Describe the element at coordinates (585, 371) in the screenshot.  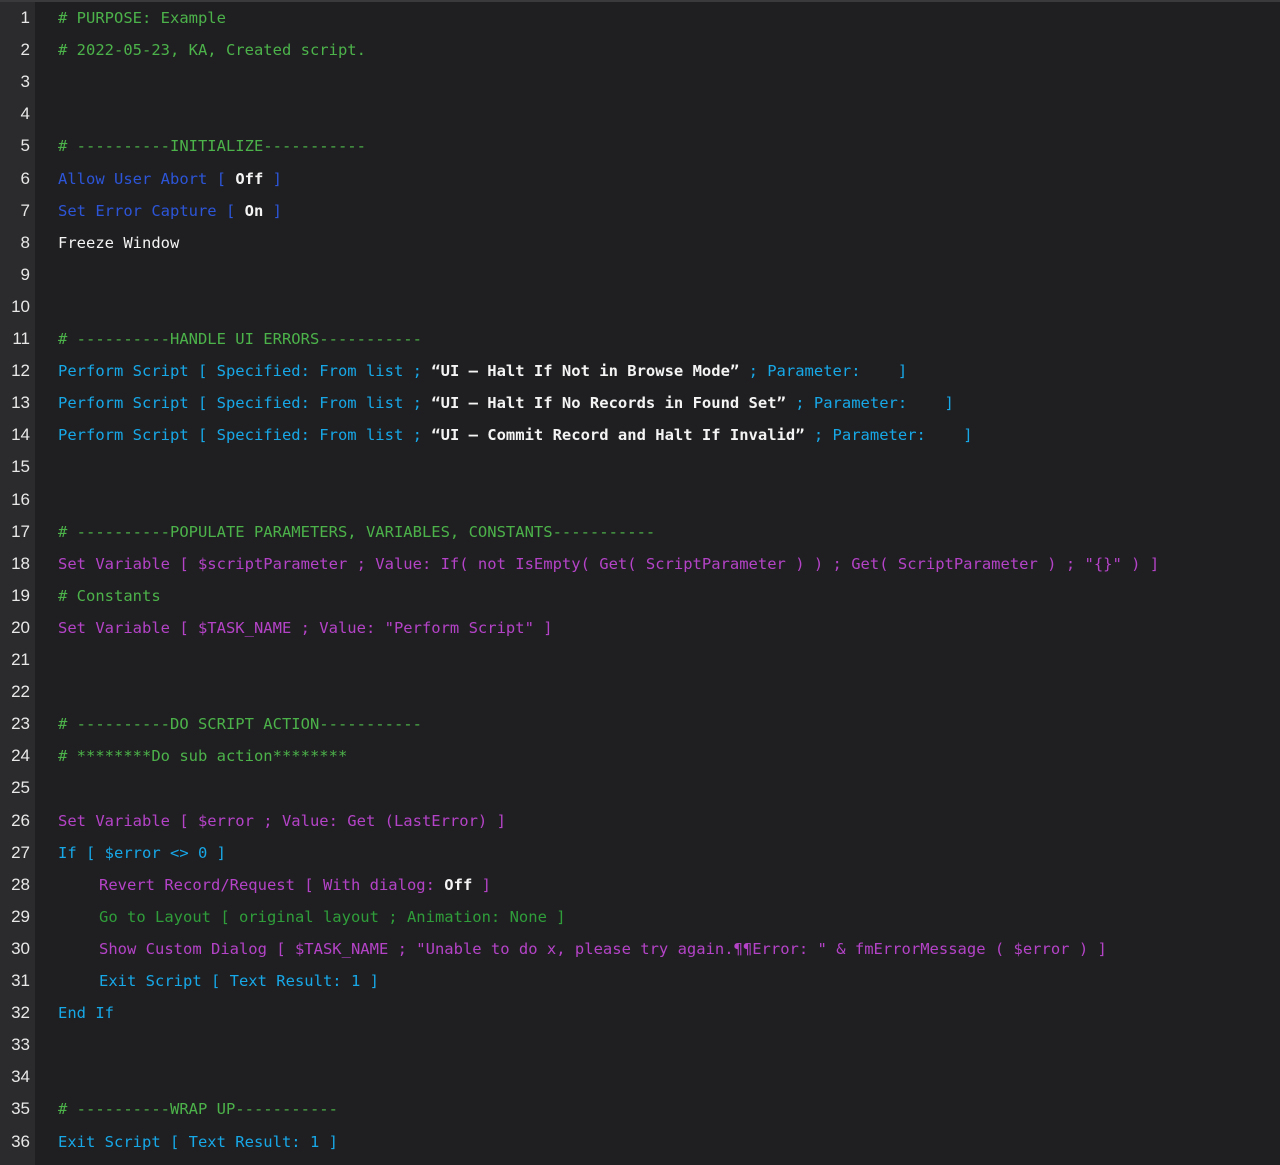
I see `code-token: “UI – Halt If Not in Browse Mode”` at that location.